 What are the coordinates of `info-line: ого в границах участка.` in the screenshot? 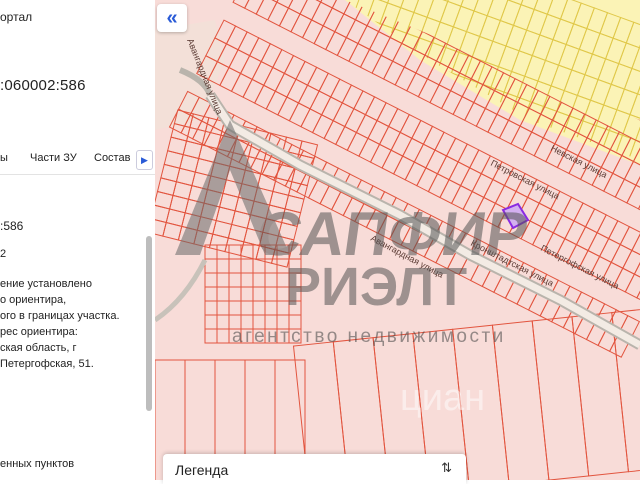 It's located at (60, 316).